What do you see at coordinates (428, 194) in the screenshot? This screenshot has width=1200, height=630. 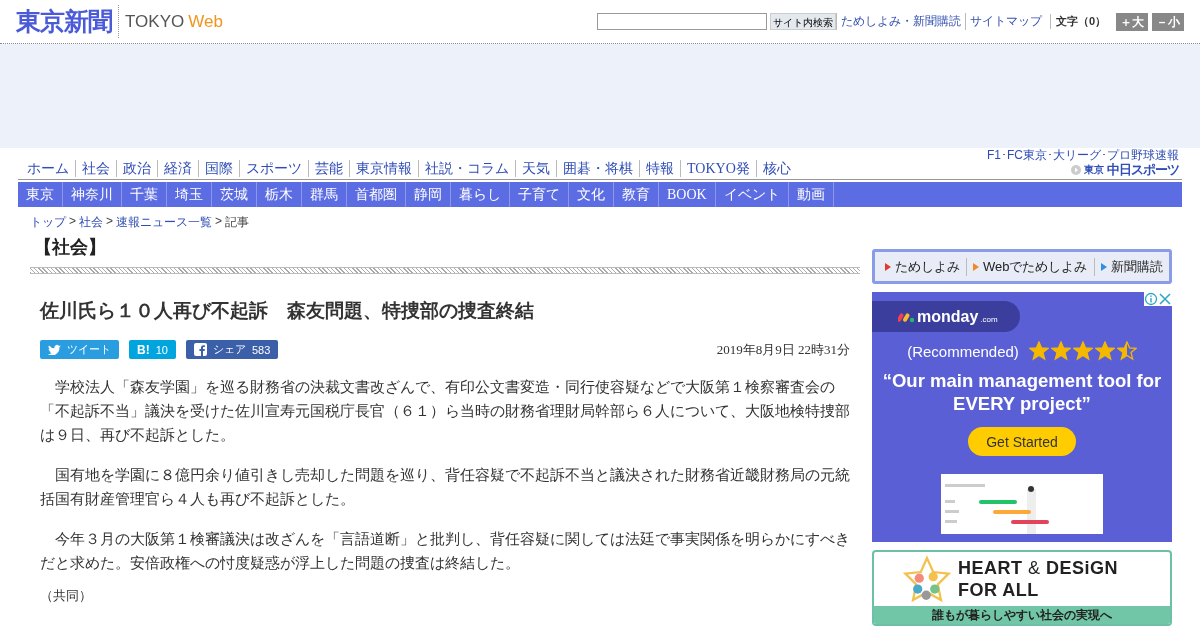 I see `region-tab: 静岡` at bounding box center [428, 194].